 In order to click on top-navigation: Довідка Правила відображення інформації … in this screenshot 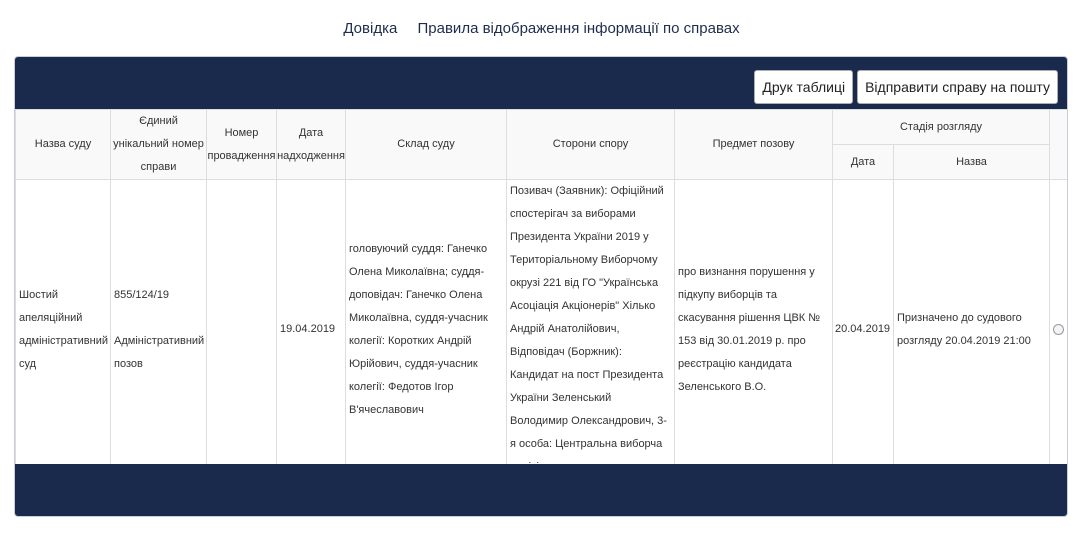, I will do `click(541, 28)`.